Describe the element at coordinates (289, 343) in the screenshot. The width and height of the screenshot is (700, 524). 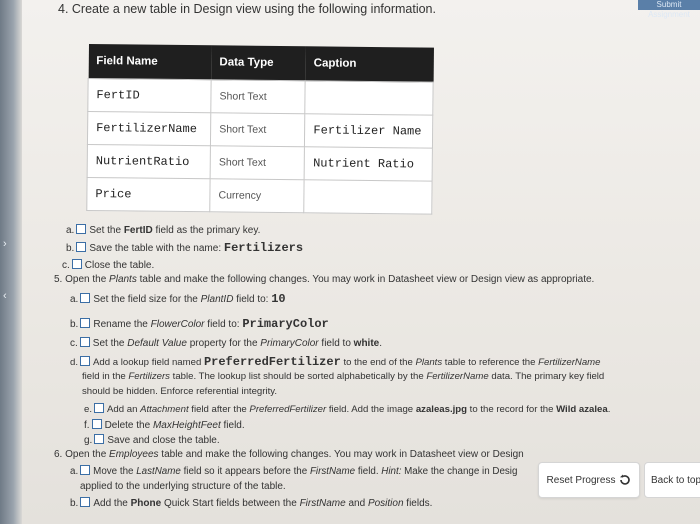
I see `item-italic: PrimaryColor` at that location.